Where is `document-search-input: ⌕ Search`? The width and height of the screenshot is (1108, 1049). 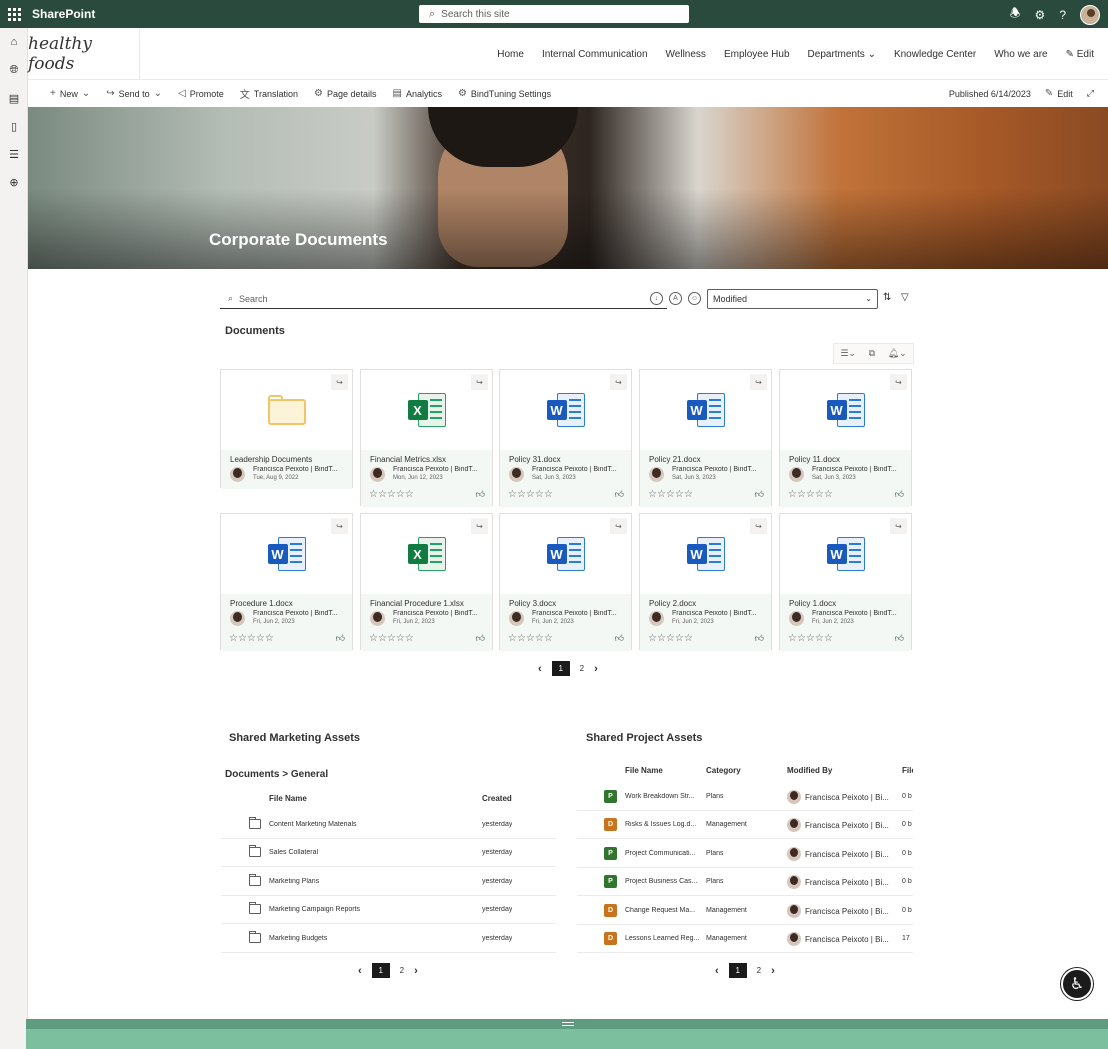
document-search-input: ⌕ Search is located at coordinates (443, 299).